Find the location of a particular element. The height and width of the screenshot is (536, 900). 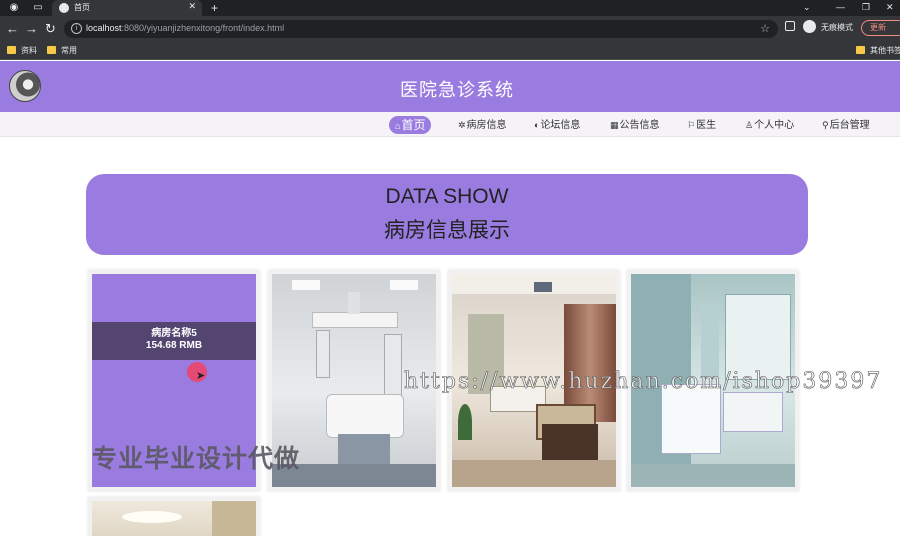

tab-favicon-icon is located at coordinates (64, 8).